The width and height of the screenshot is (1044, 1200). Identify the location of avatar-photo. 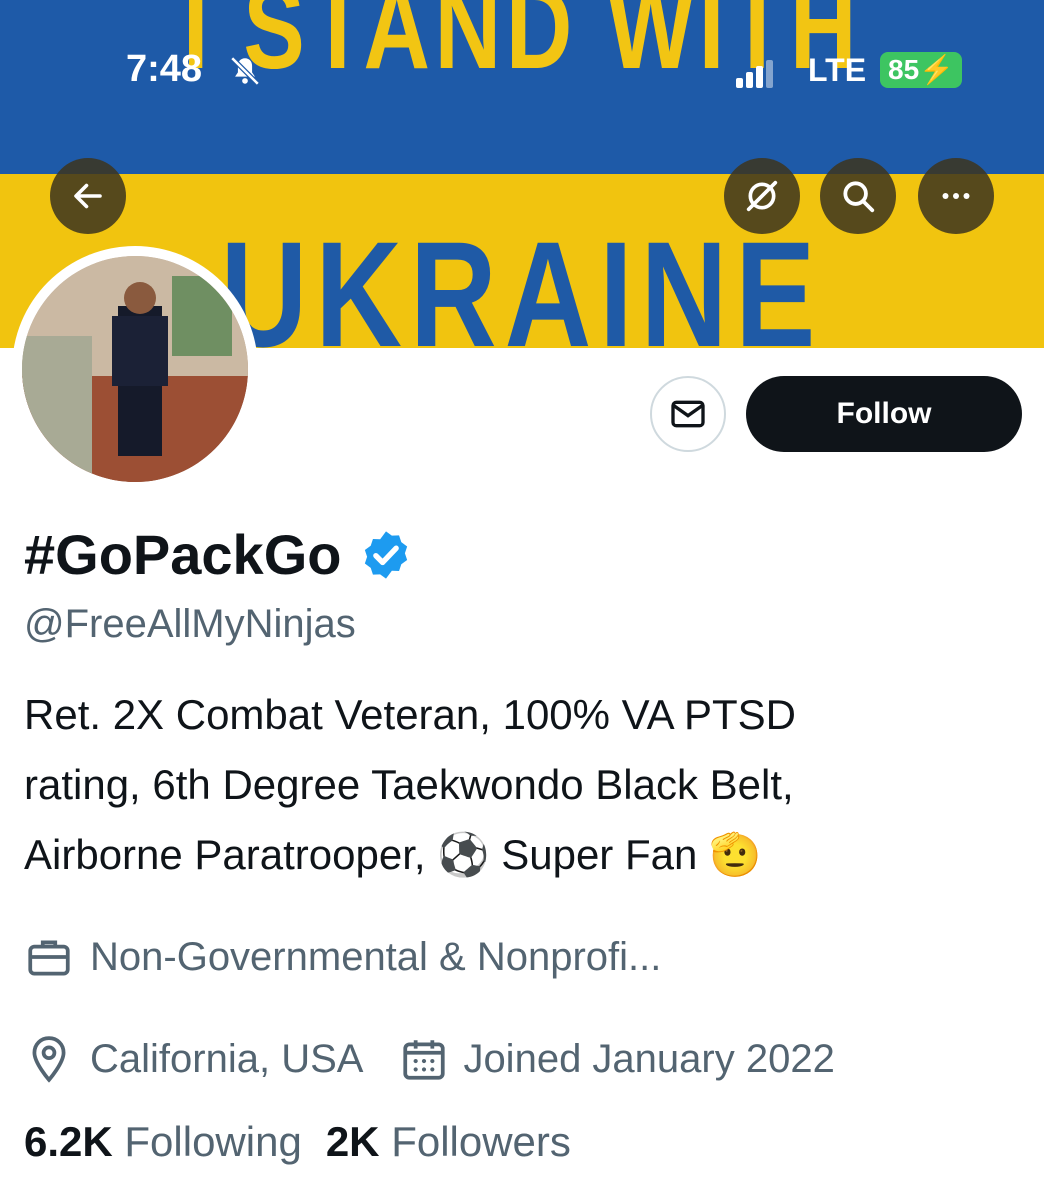
(135, 369).